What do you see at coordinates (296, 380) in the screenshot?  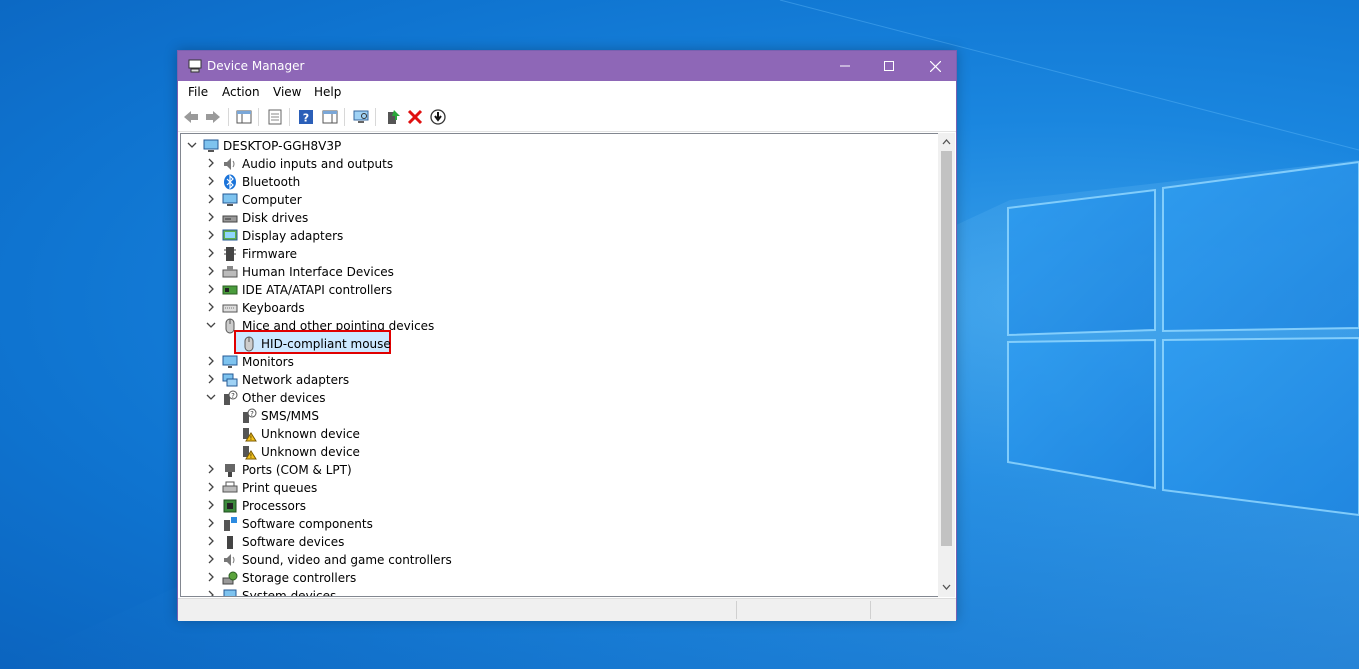 I see `tree-node-label: Network adapters` at bounding box center [296, 380].